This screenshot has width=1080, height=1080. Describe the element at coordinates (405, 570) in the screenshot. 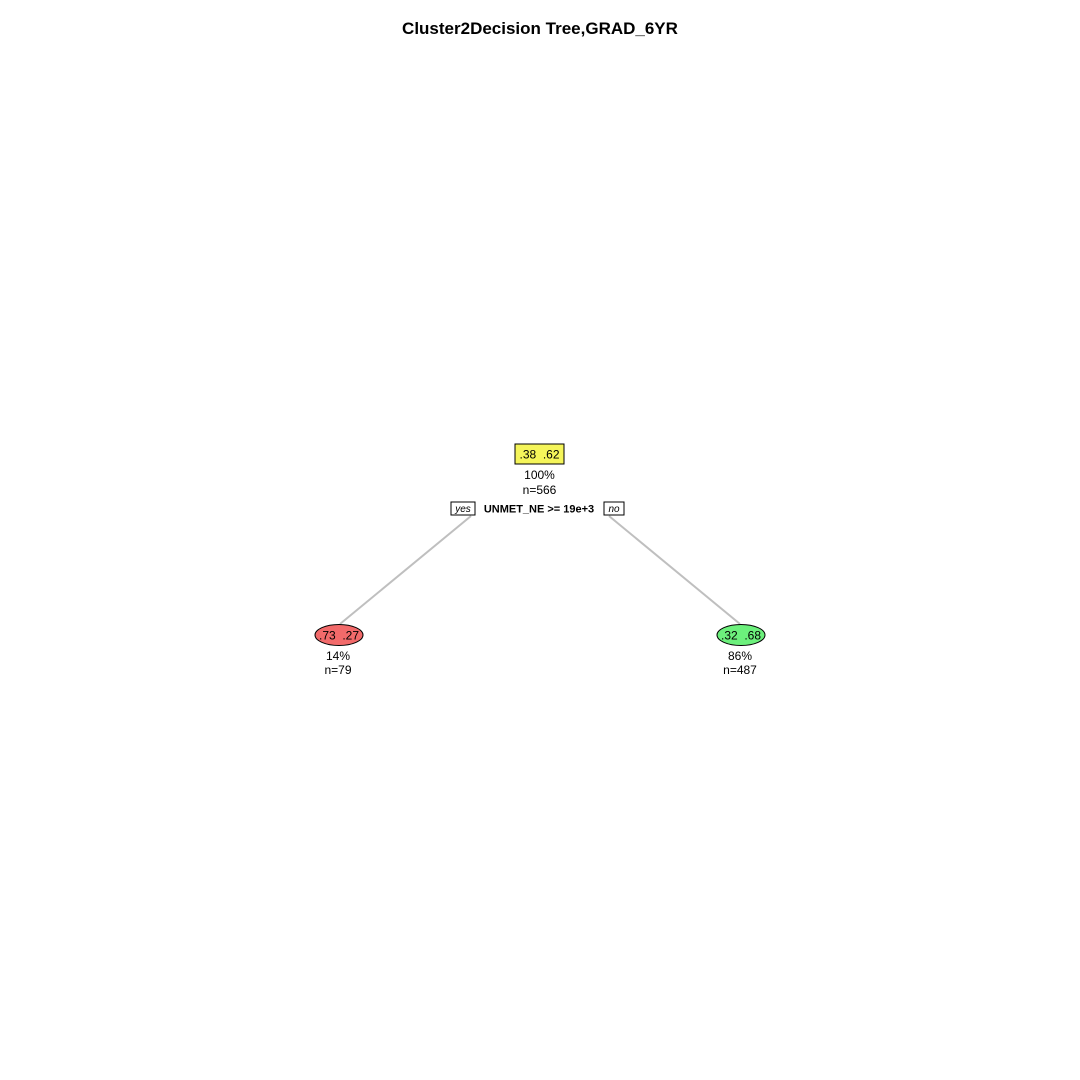

I see `edge-to-left-leaf` at that location.